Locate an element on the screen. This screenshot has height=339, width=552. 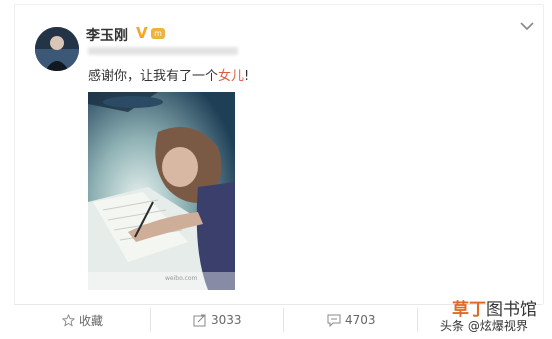
username: 李玉刚 is located at coordinates (107, 35).